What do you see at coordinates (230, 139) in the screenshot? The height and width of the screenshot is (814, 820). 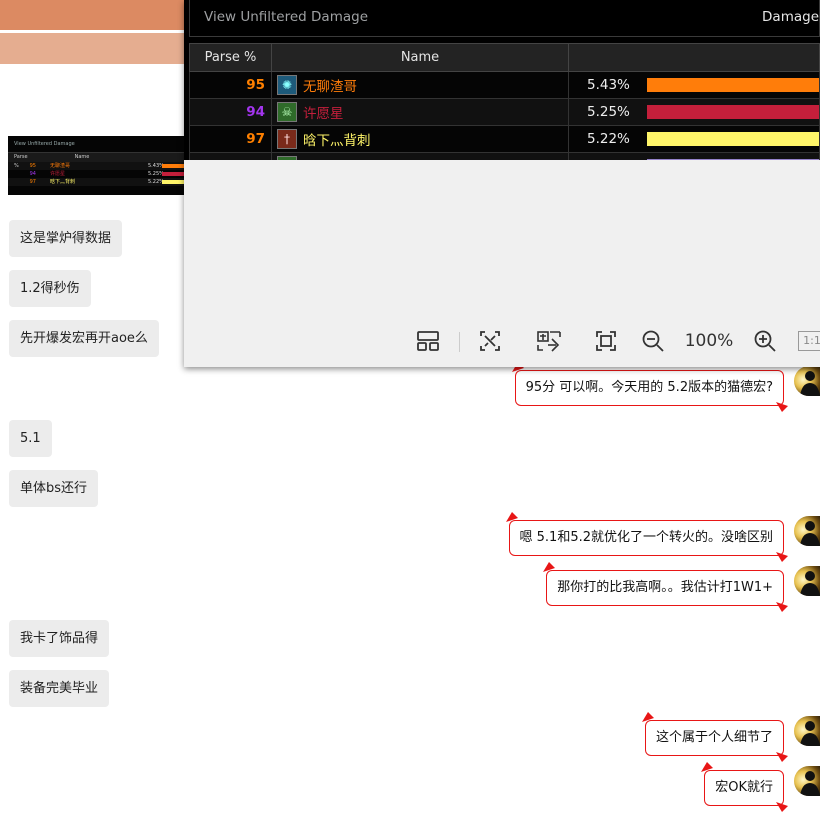 I see `parse-value: 97` at bounding box center [230, 139].